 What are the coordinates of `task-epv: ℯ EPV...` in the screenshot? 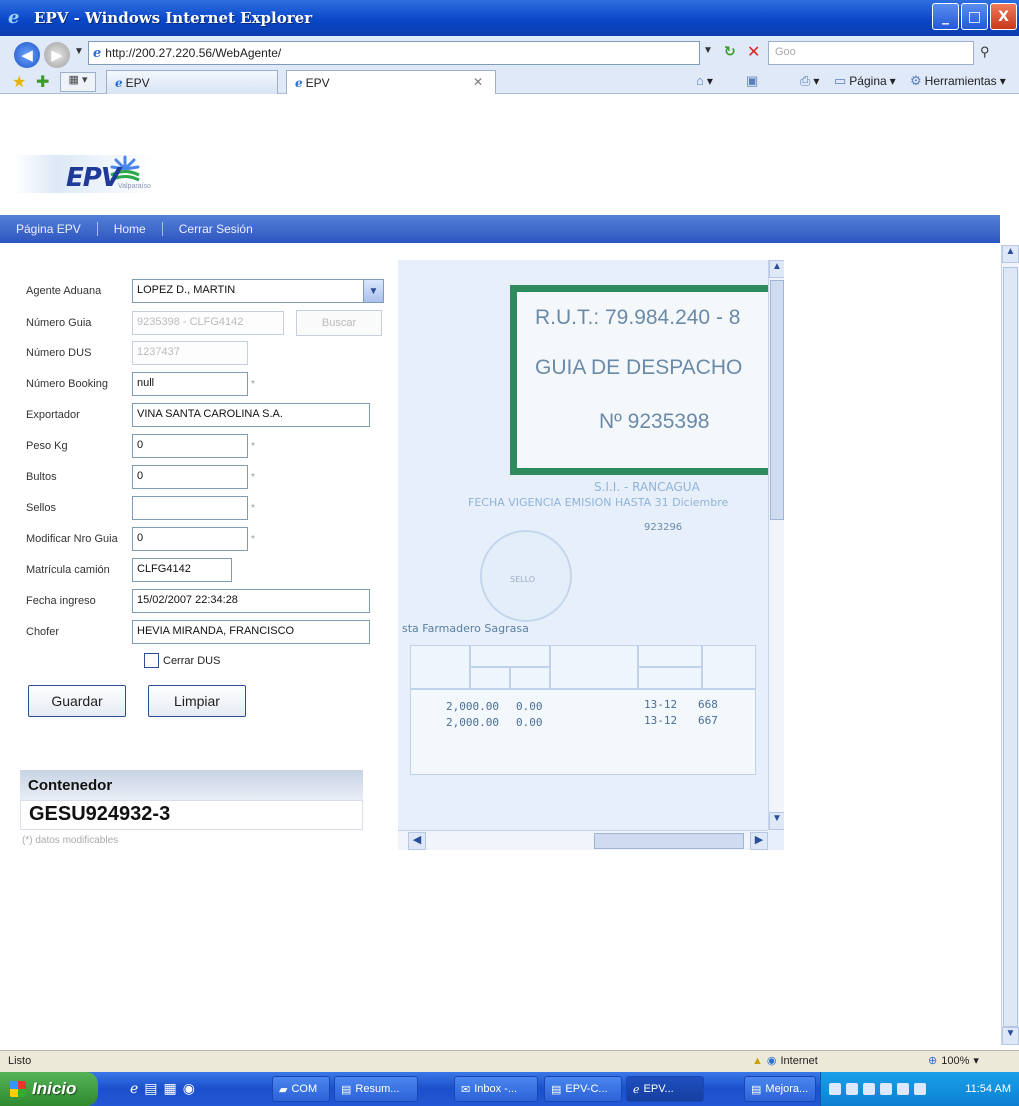 It's located at (665, 1089).